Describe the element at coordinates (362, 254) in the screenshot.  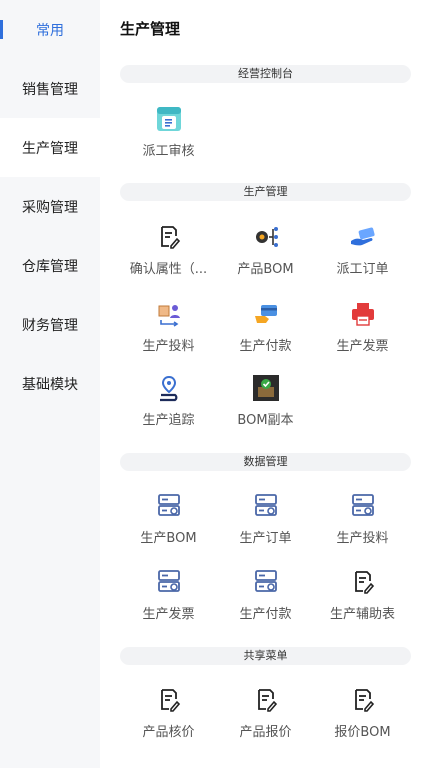
I see `tile-dispatch-order: 派工订单` at that location.